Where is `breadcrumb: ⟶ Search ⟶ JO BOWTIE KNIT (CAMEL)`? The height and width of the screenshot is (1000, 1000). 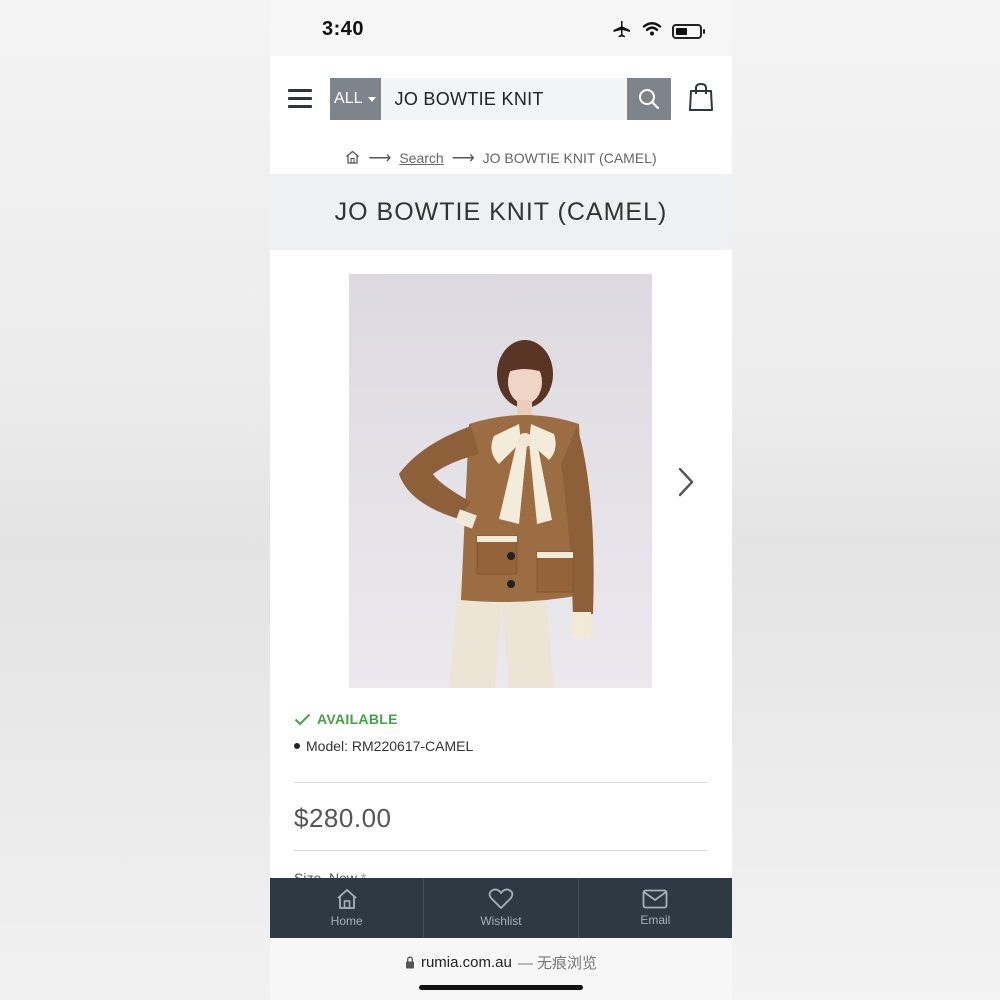 breadcrumb: ⟶ Search ⟶ JO BOWTIE KNIT (CAMEL) is located at coordinates (501, 158).